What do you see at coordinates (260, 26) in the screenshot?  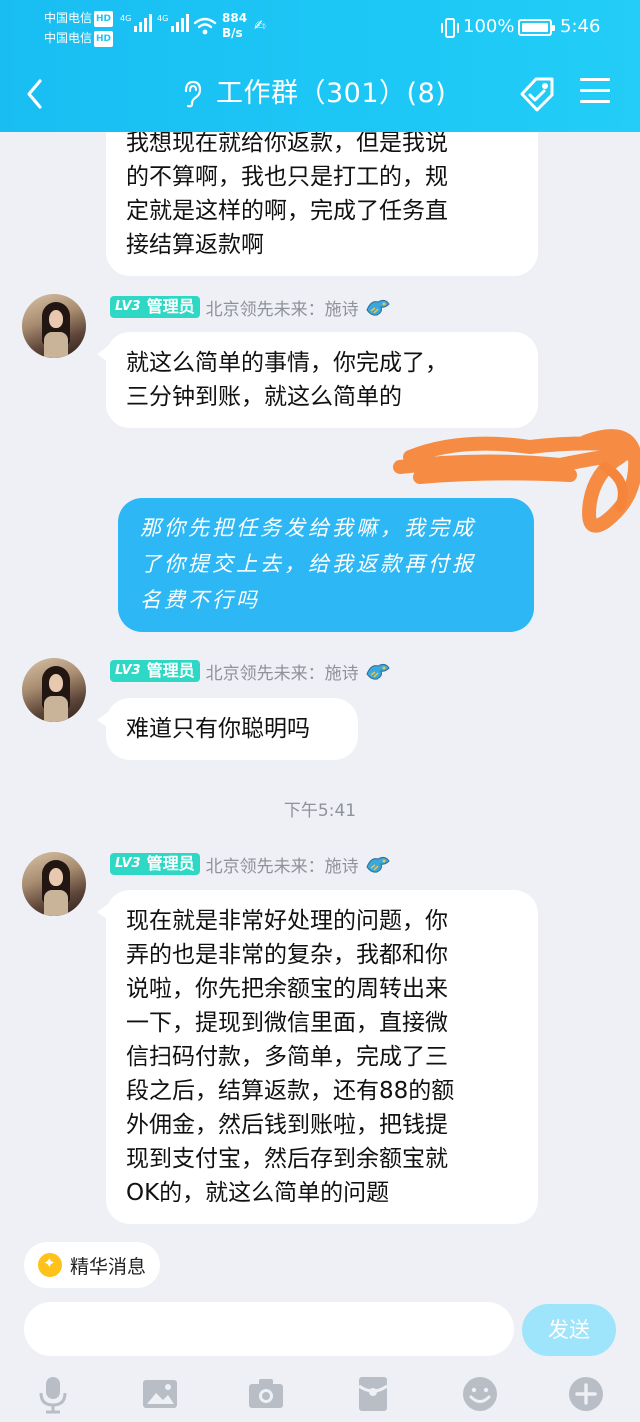 I see `nfc-icon: ✍` at bounding box center [260, 26].